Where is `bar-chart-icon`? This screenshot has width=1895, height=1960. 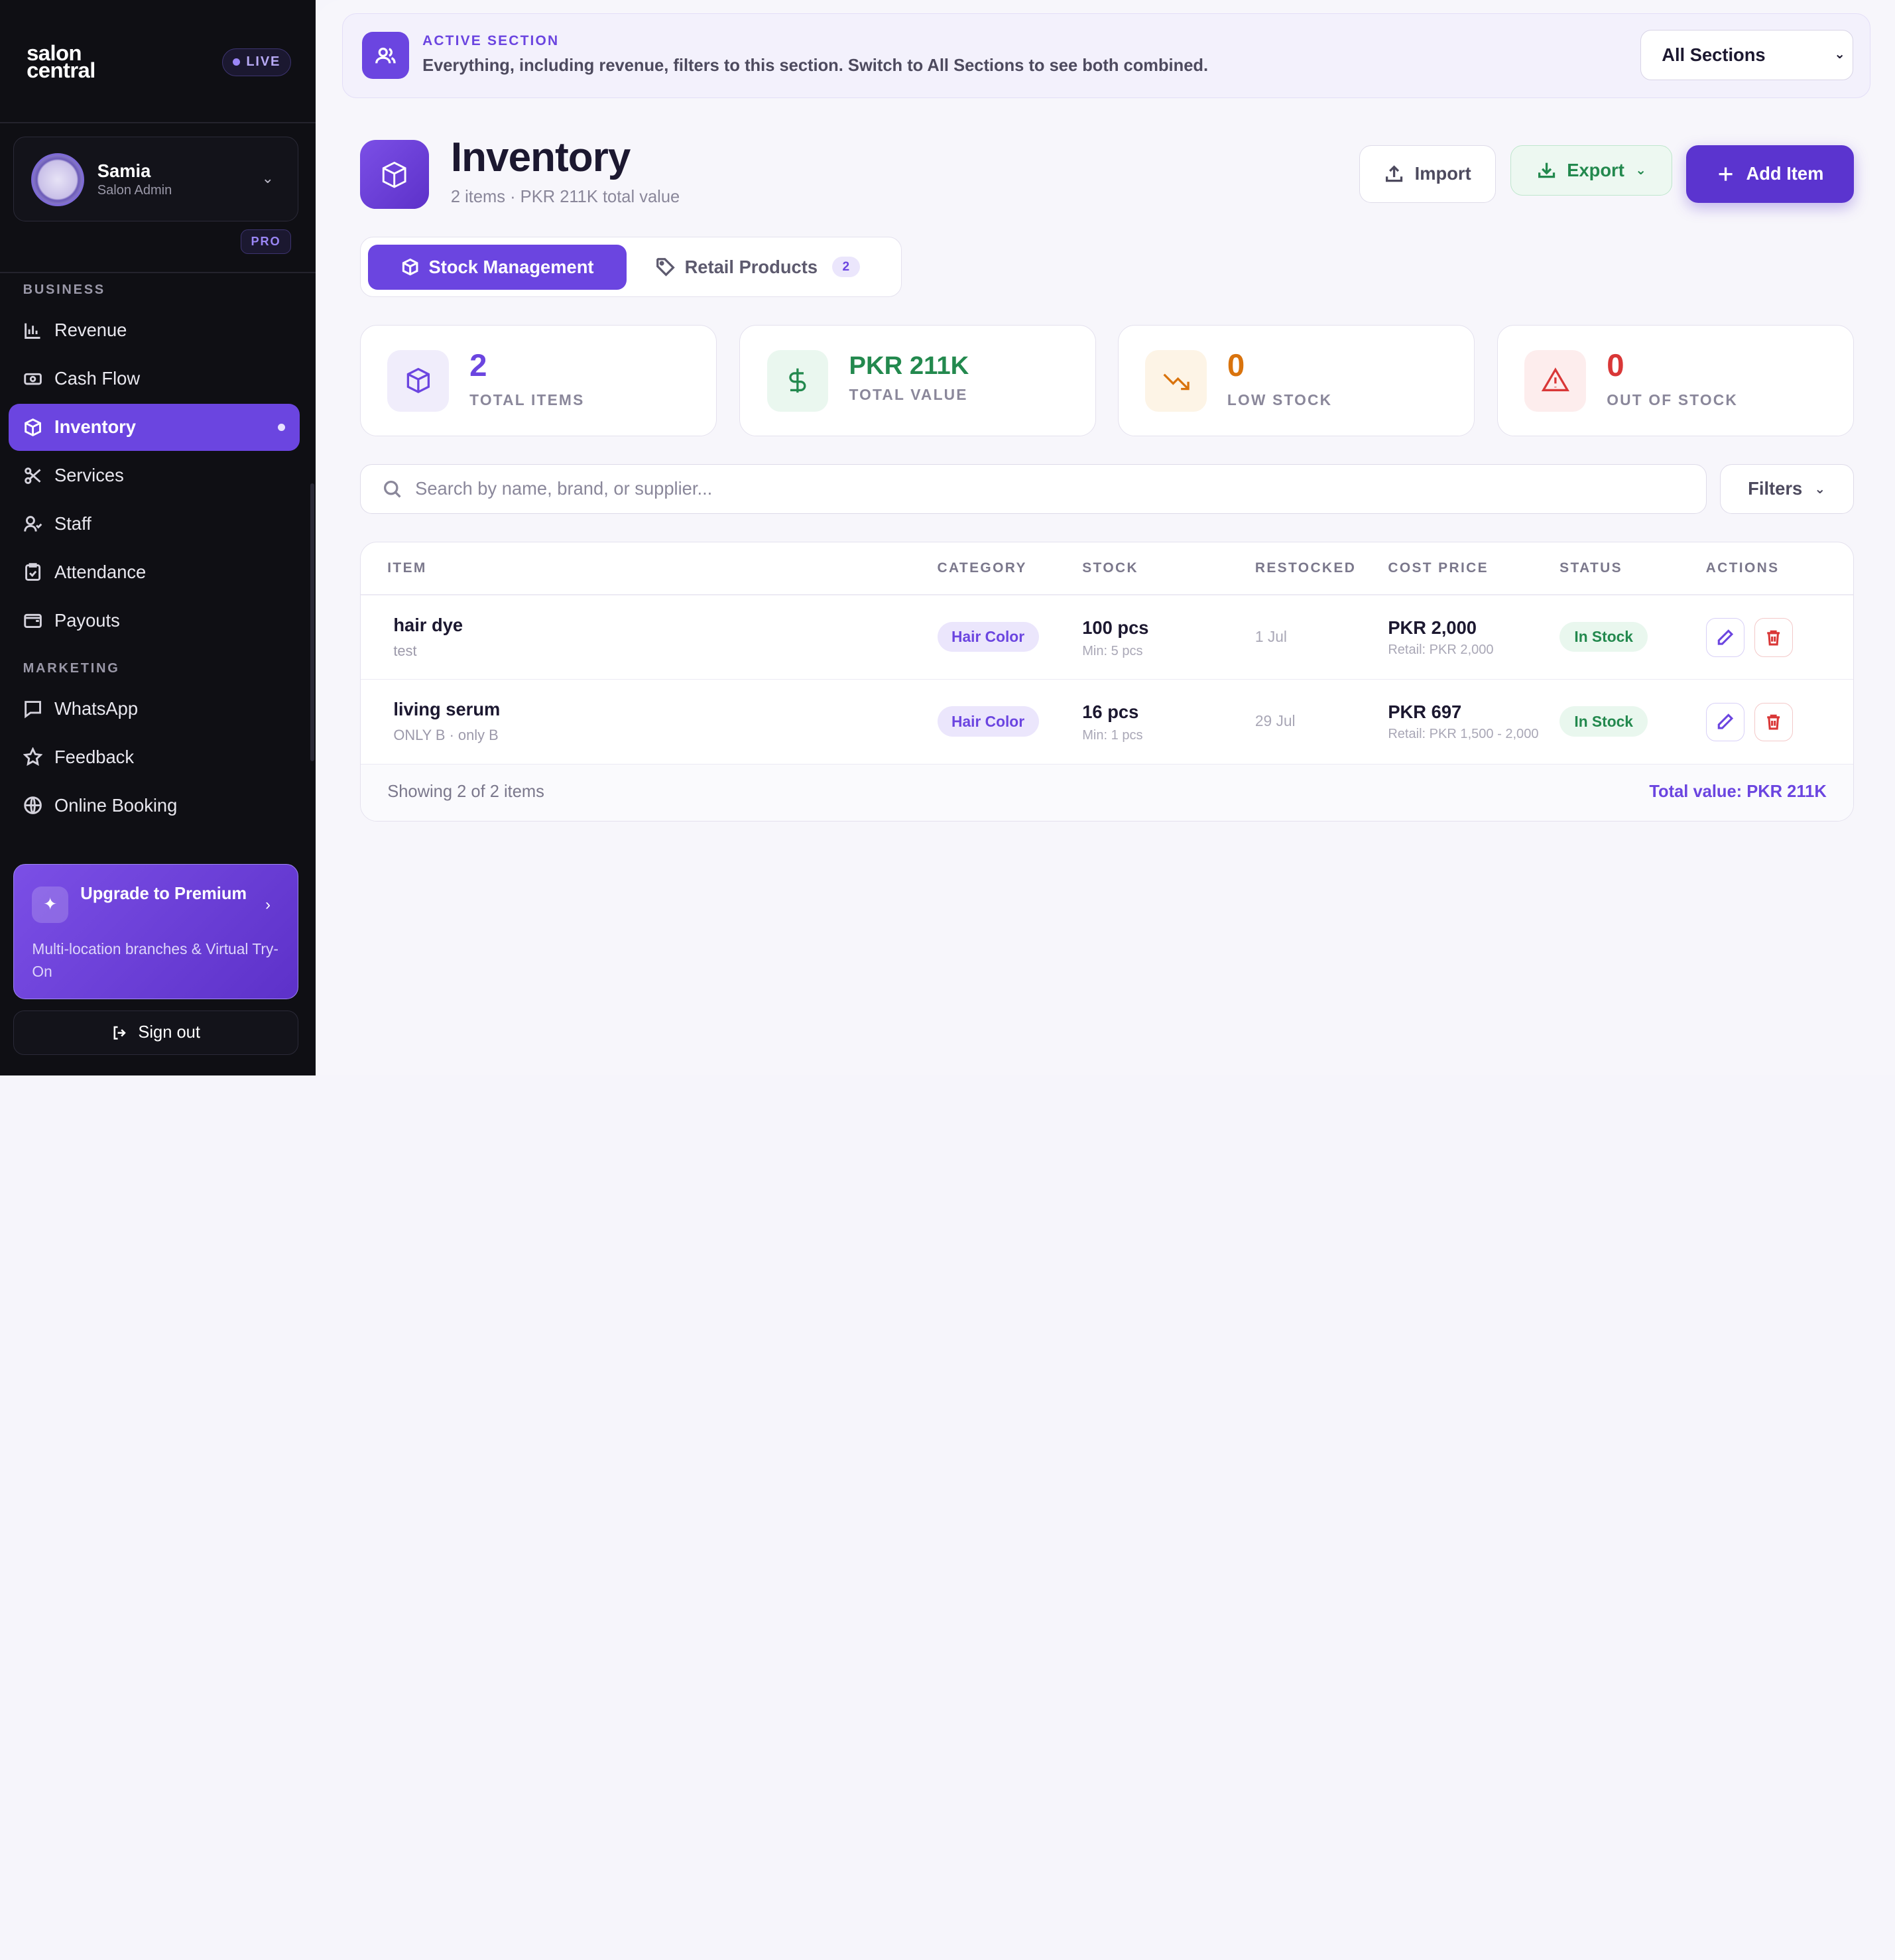
bar-chart-icon is located at coordinates (32, 331).